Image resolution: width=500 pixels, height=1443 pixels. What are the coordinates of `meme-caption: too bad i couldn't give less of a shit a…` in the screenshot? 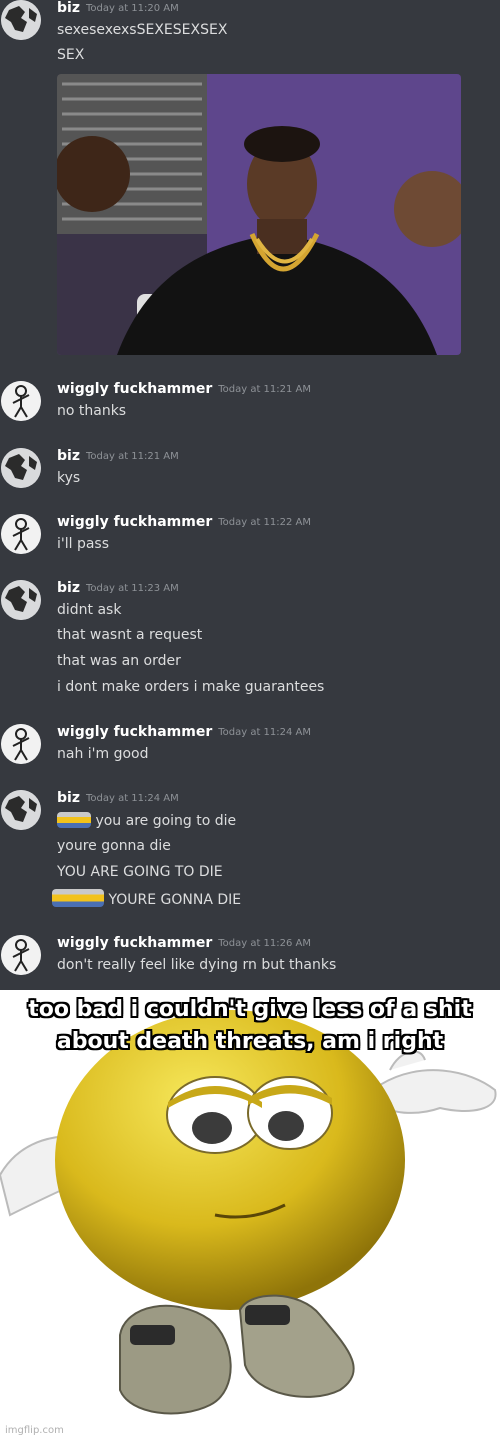 It's located at (250, 1025).